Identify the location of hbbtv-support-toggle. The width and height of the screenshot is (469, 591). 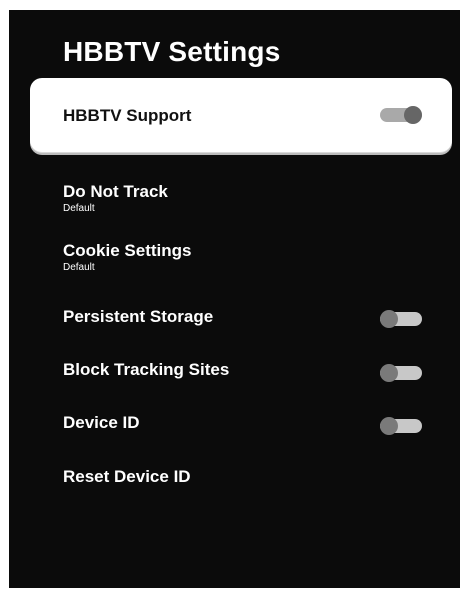
(401, 115).